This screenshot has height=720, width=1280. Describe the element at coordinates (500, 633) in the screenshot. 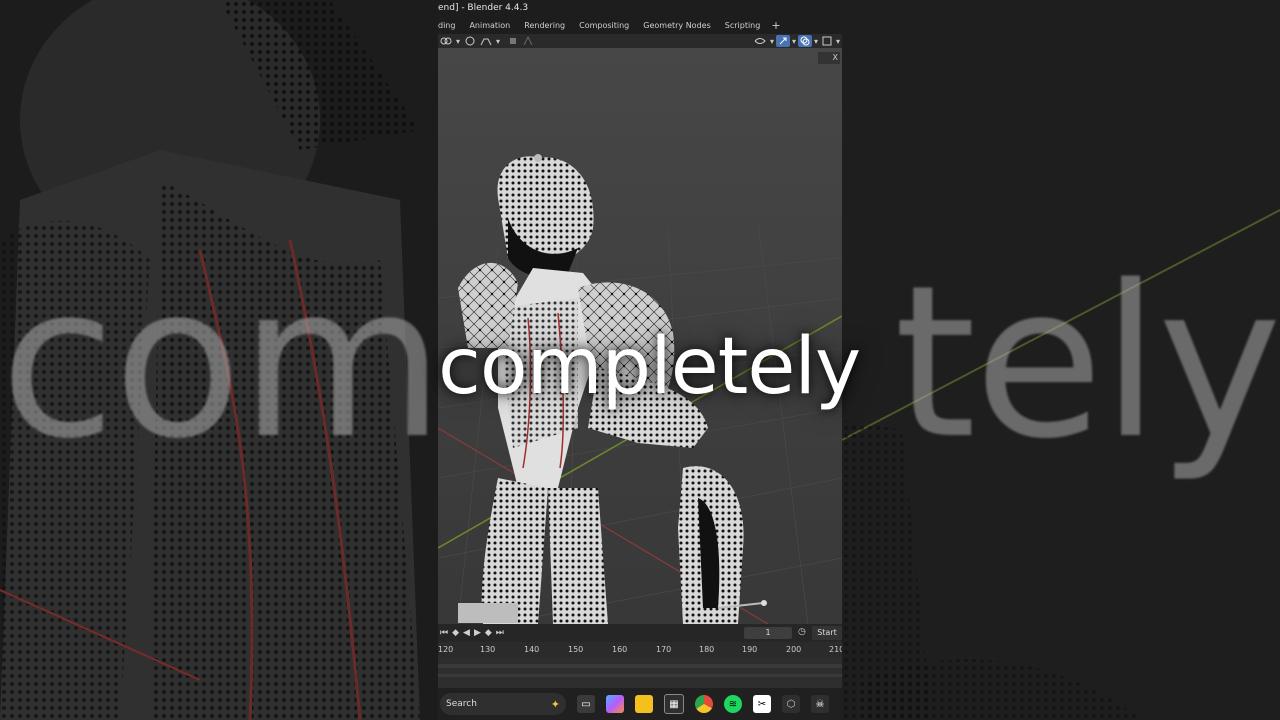

I see `jump-end-icon: ⏭` at that location.